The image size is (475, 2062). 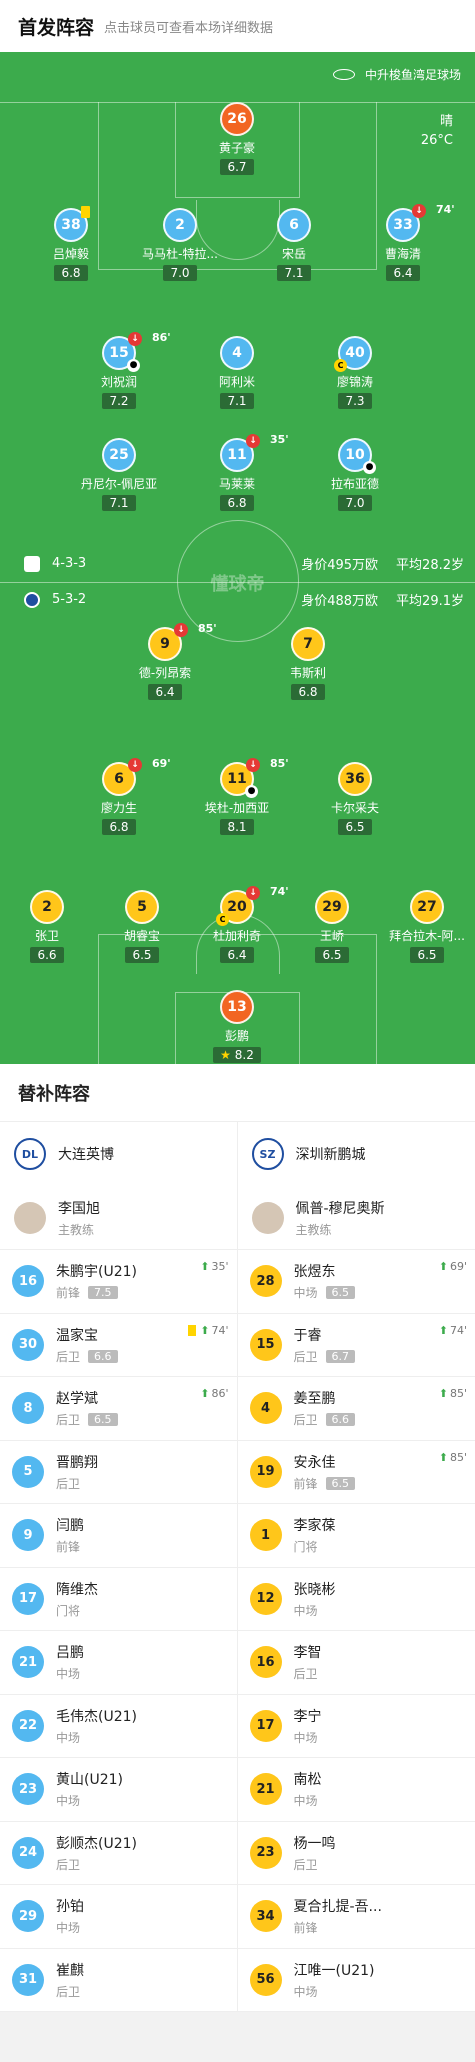 I want to click on lineup-header: 首发阵容 点击球员可查看本场详细数据, so click(x=237, y=26).